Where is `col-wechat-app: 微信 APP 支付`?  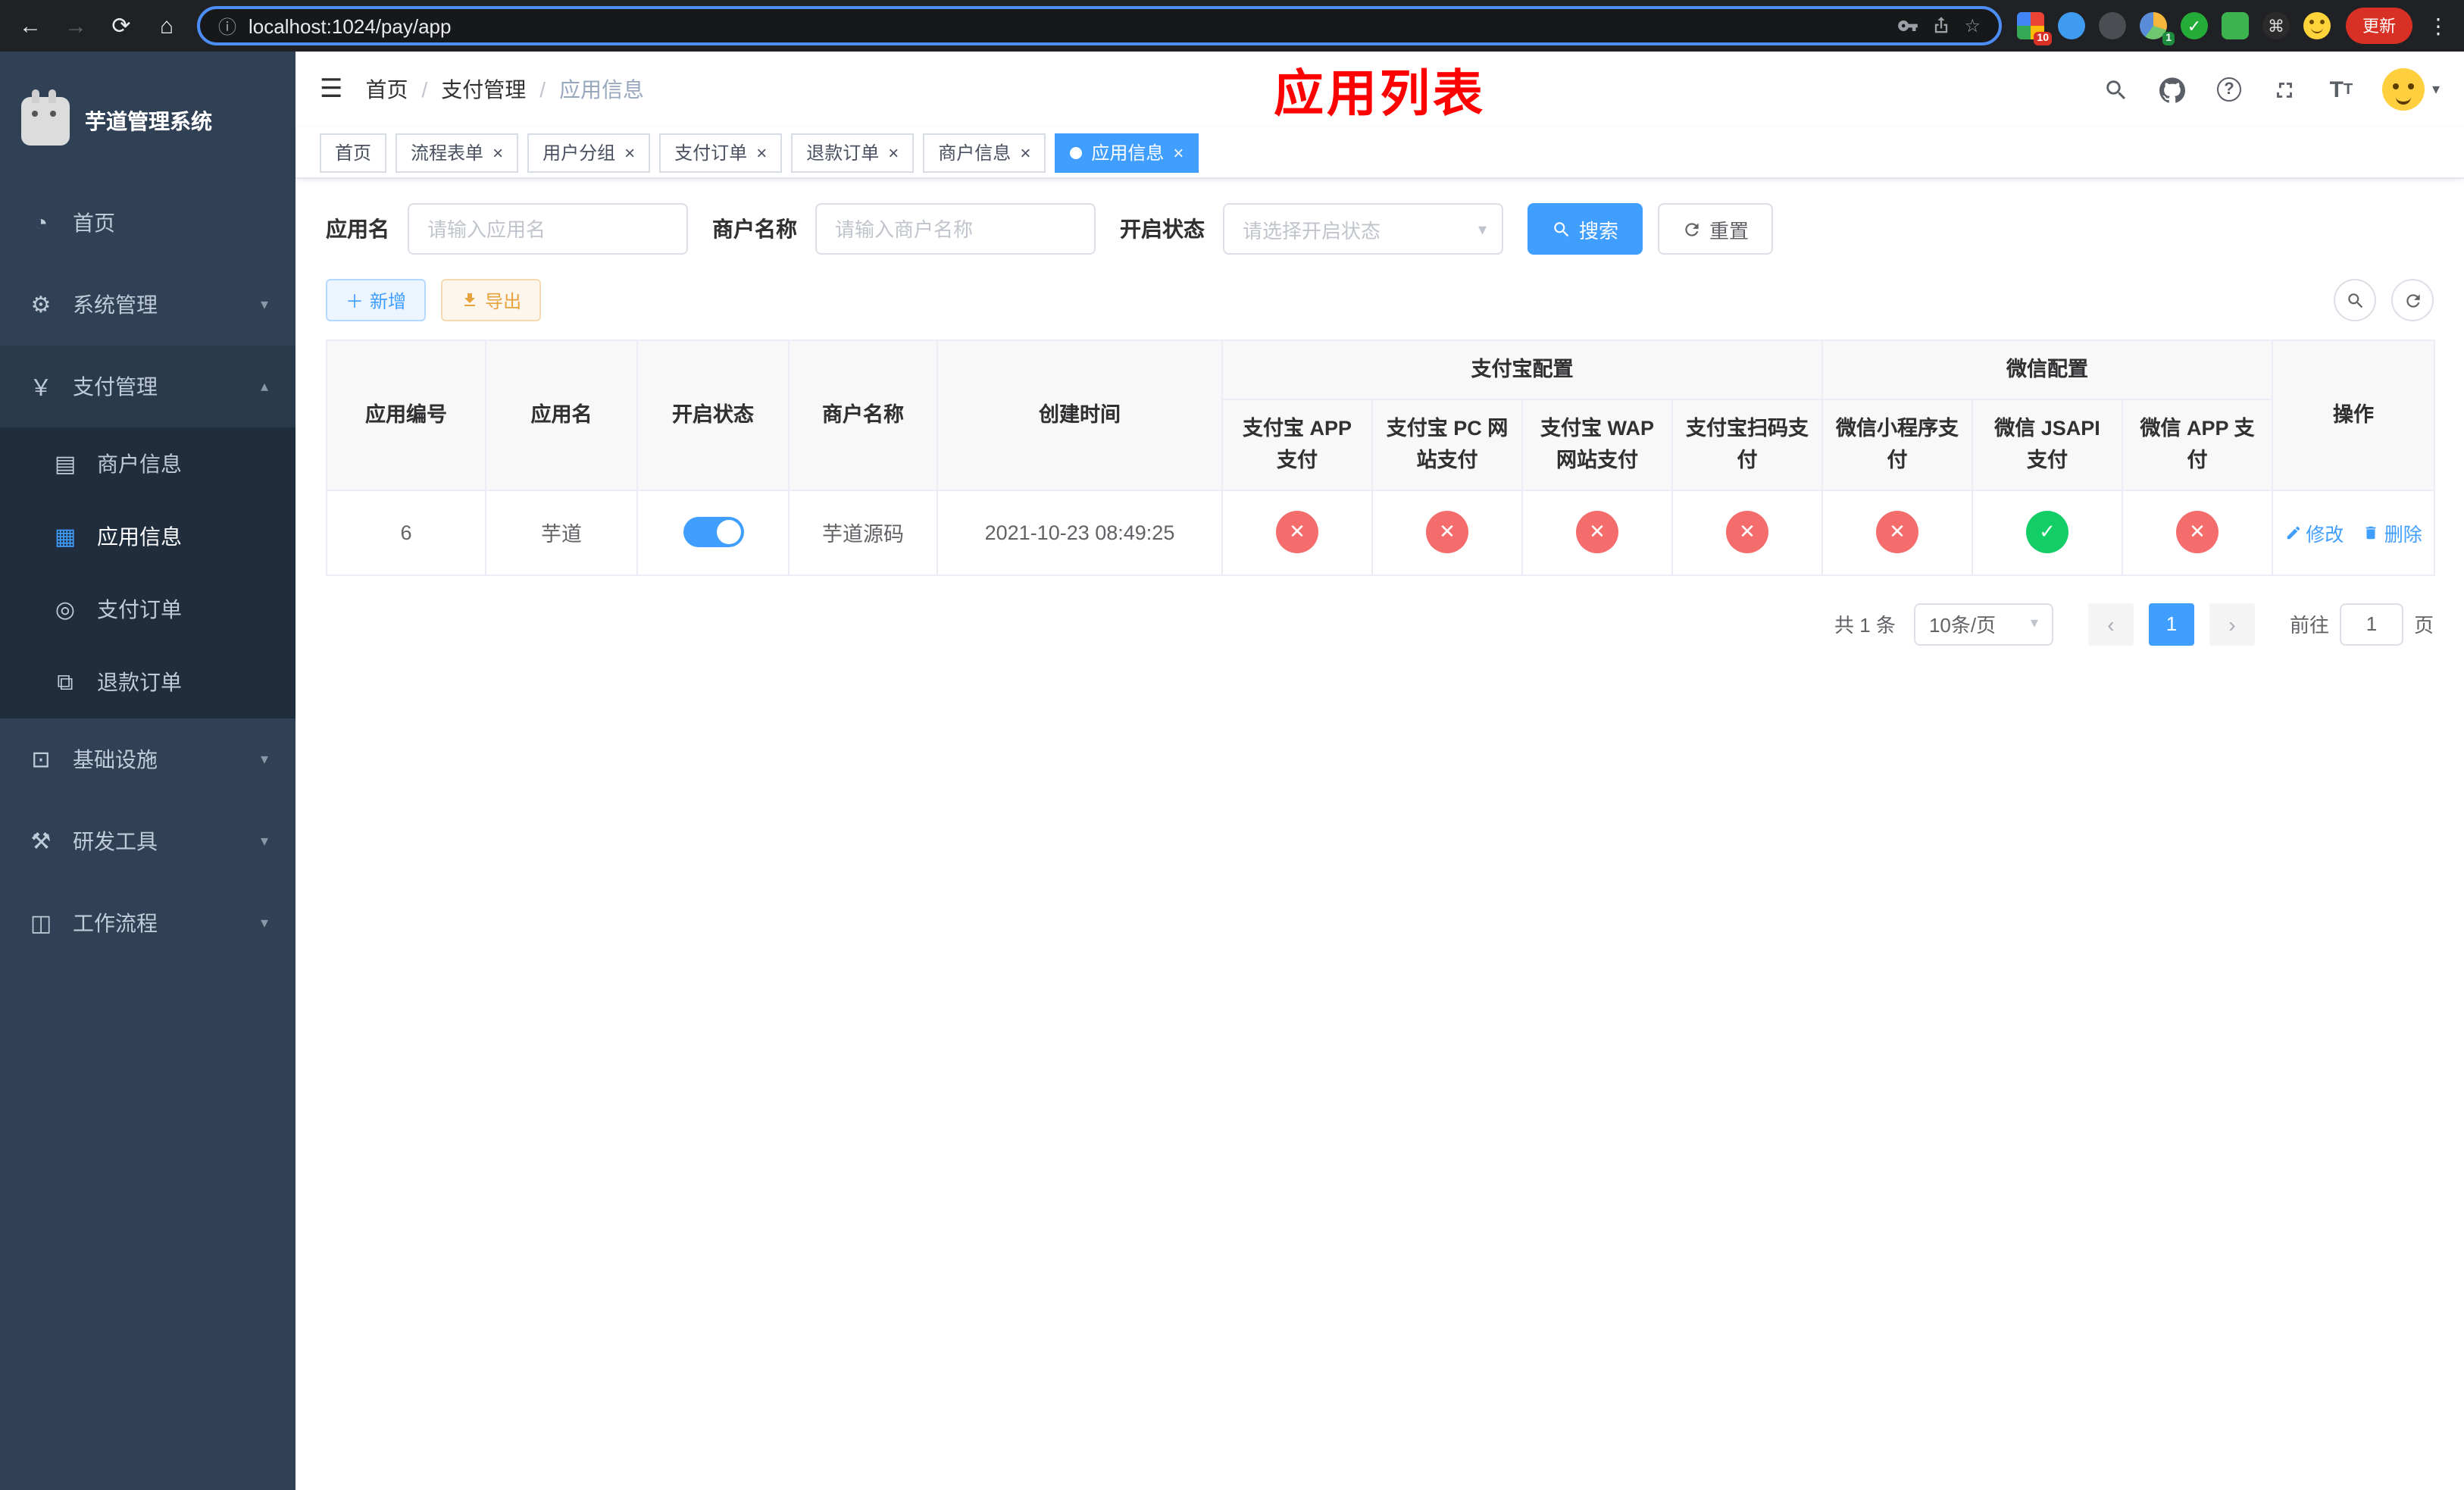
col-wechat-app: 微信 APP 支付 is located at coordinates (2197, 445).